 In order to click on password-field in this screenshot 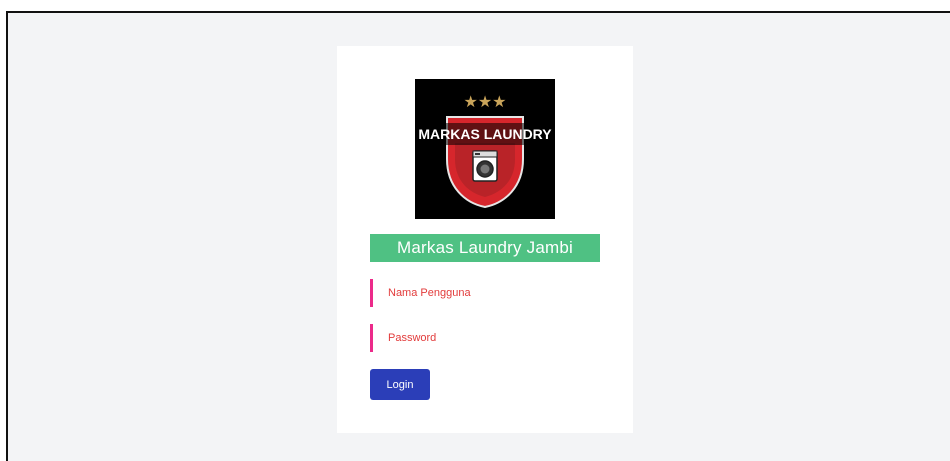, I will do `click(485, 338)`.